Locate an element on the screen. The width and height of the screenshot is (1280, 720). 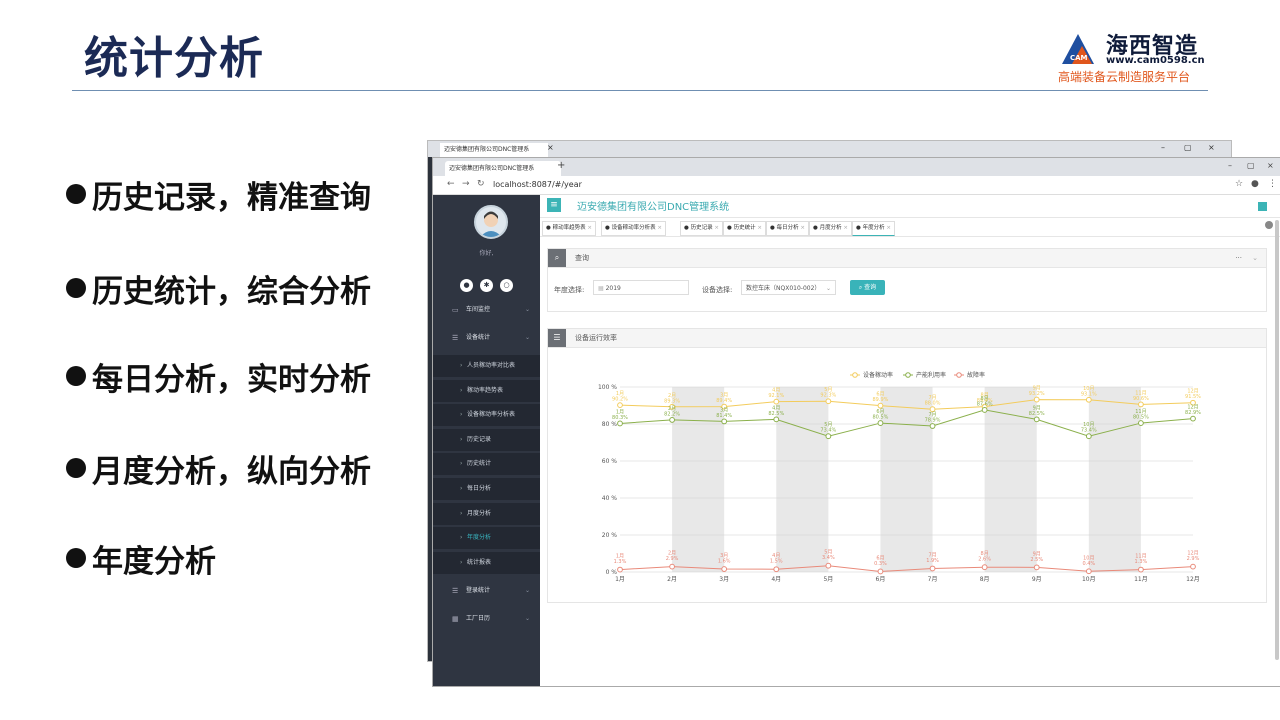
logo-url: www.cam0598.cn is located at coordinates (1155, 60).